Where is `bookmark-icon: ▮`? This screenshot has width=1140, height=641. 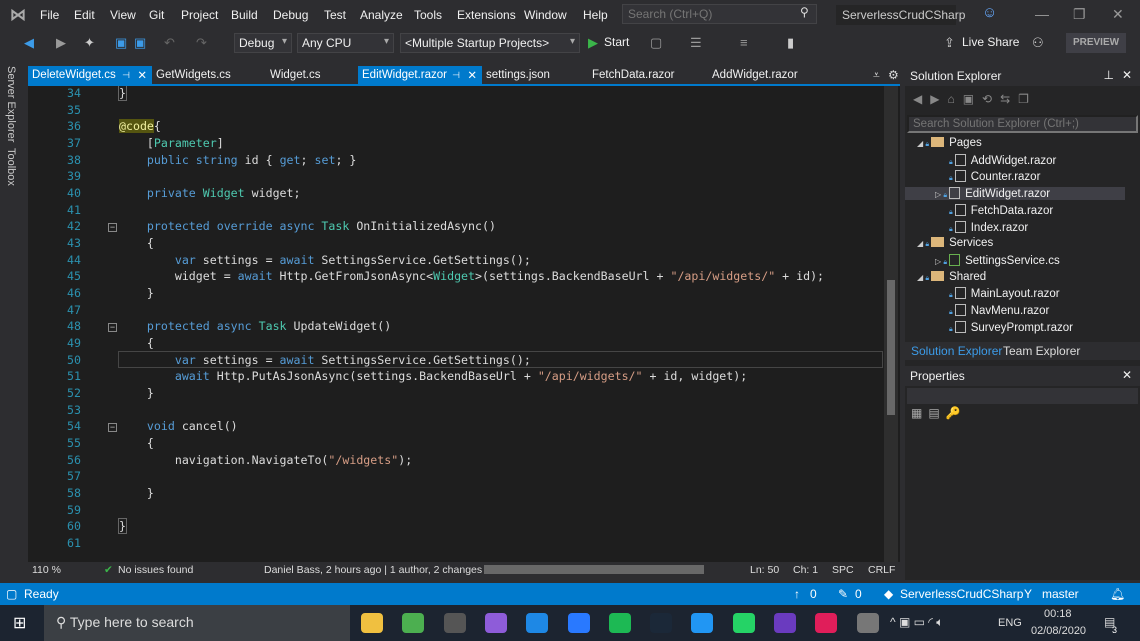 bookmark-icon: ▮ is located at coordinates (790, 43).